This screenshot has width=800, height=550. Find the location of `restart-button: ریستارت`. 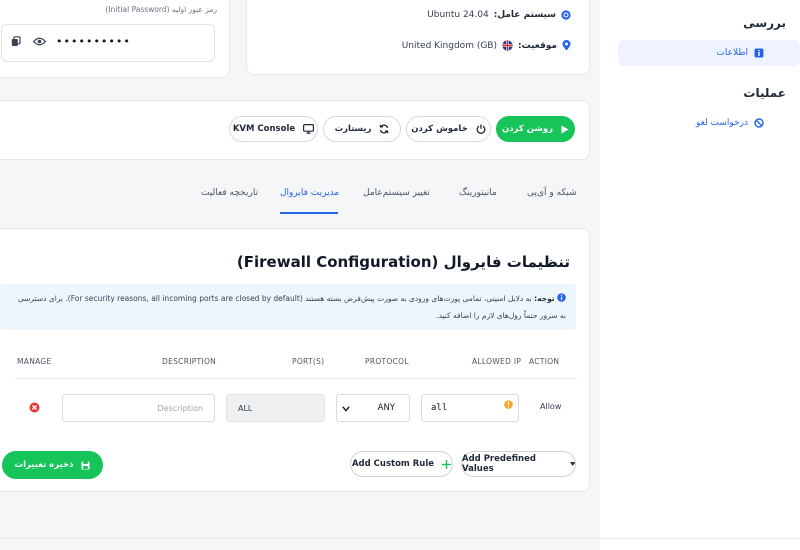

restart-button: ریستارت is located at coordinates (362, 129).